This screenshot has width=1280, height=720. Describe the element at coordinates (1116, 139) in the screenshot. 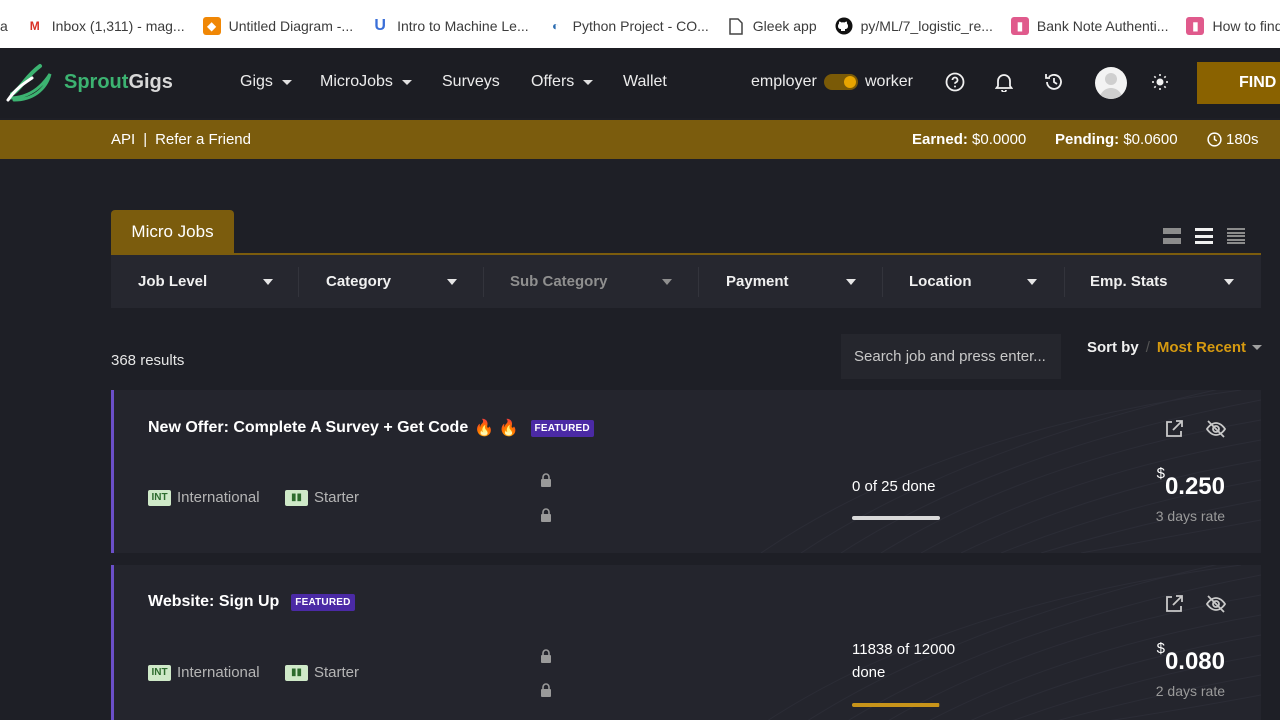

I see `pending-balance: Pending: $0.0600` at that location.